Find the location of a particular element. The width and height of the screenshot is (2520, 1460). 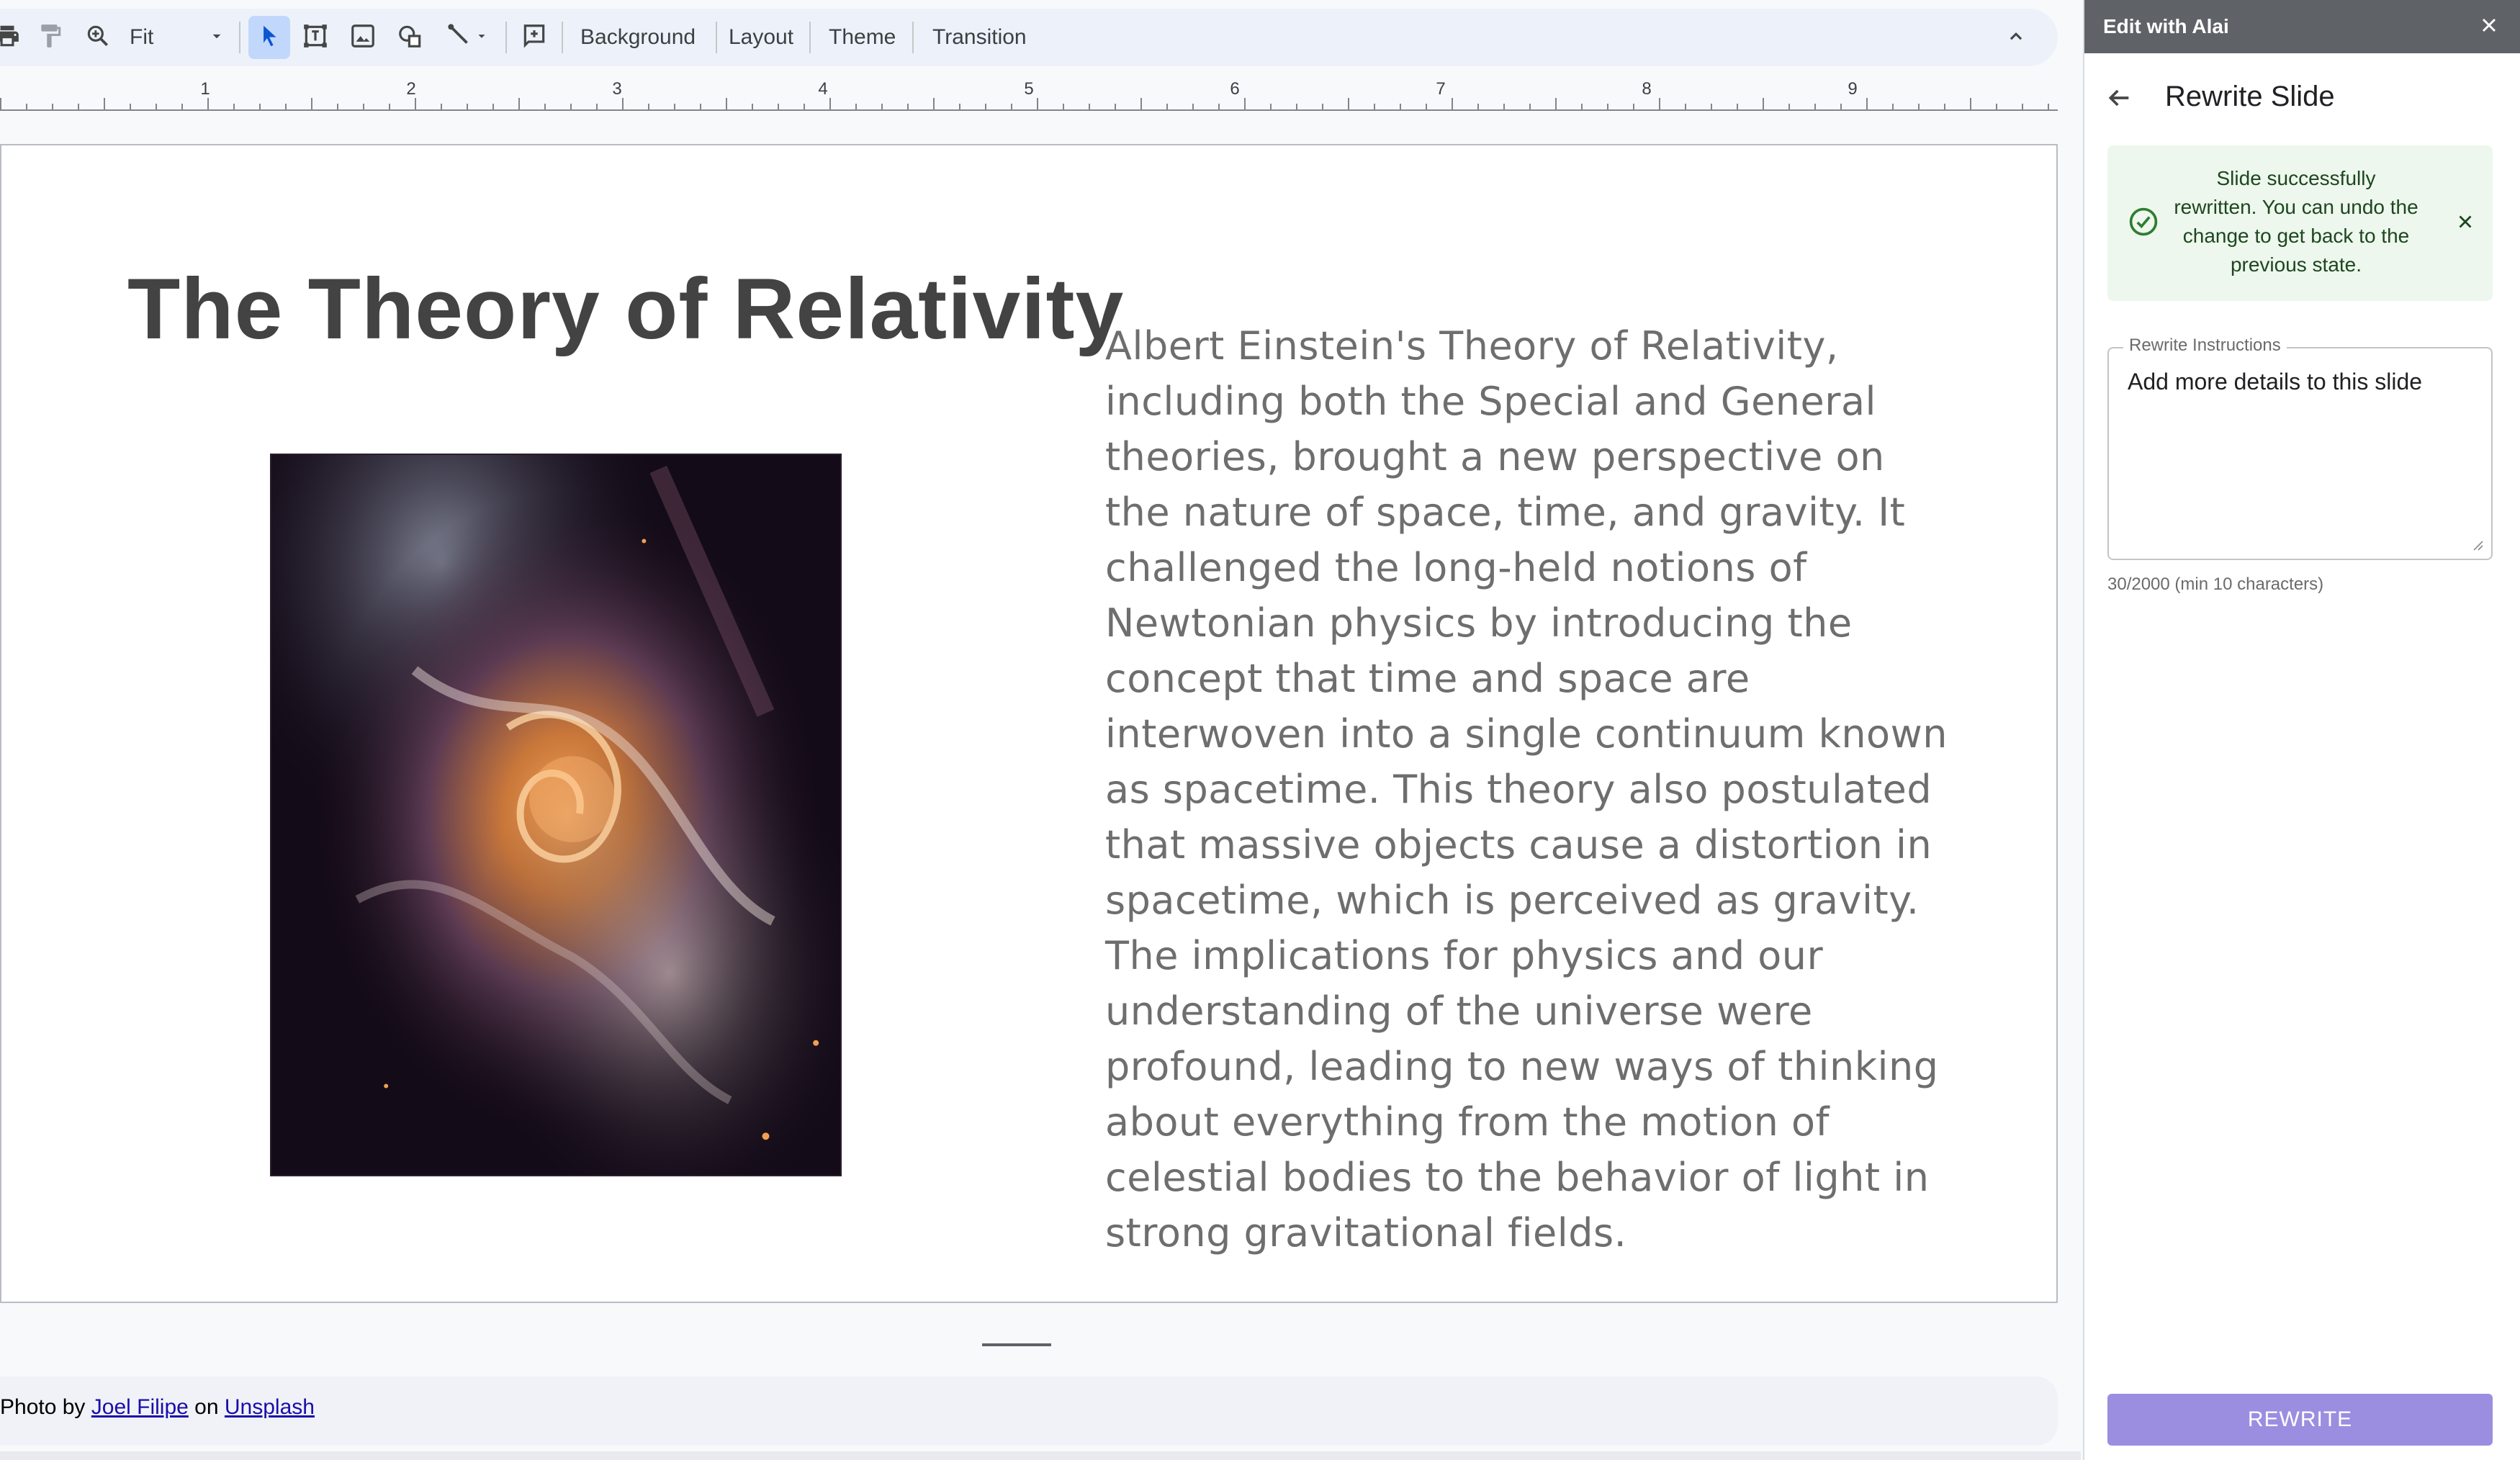

photo-credit: Photo by Joel Filipe on Unsplash is located at coordinates (157, 1407).